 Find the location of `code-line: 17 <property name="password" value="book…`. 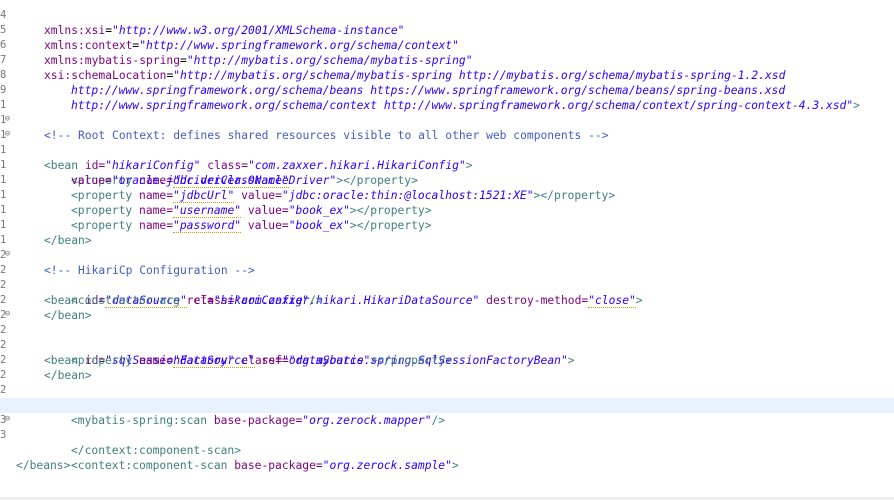

code-line: 17 <property name="password" value="book… is located at coordinates (447, 210).